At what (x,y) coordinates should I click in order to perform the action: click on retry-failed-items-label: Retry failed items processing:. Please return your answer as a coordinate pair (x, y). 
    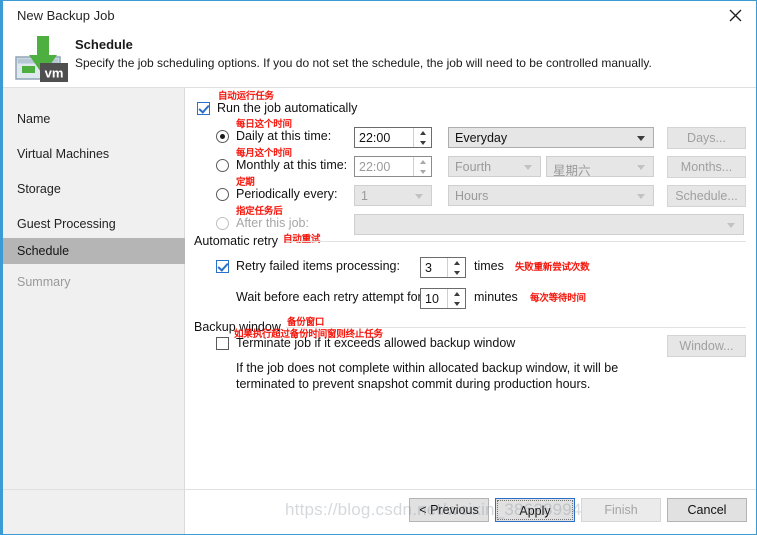
    Looking at the image, I should click on (318, 266).